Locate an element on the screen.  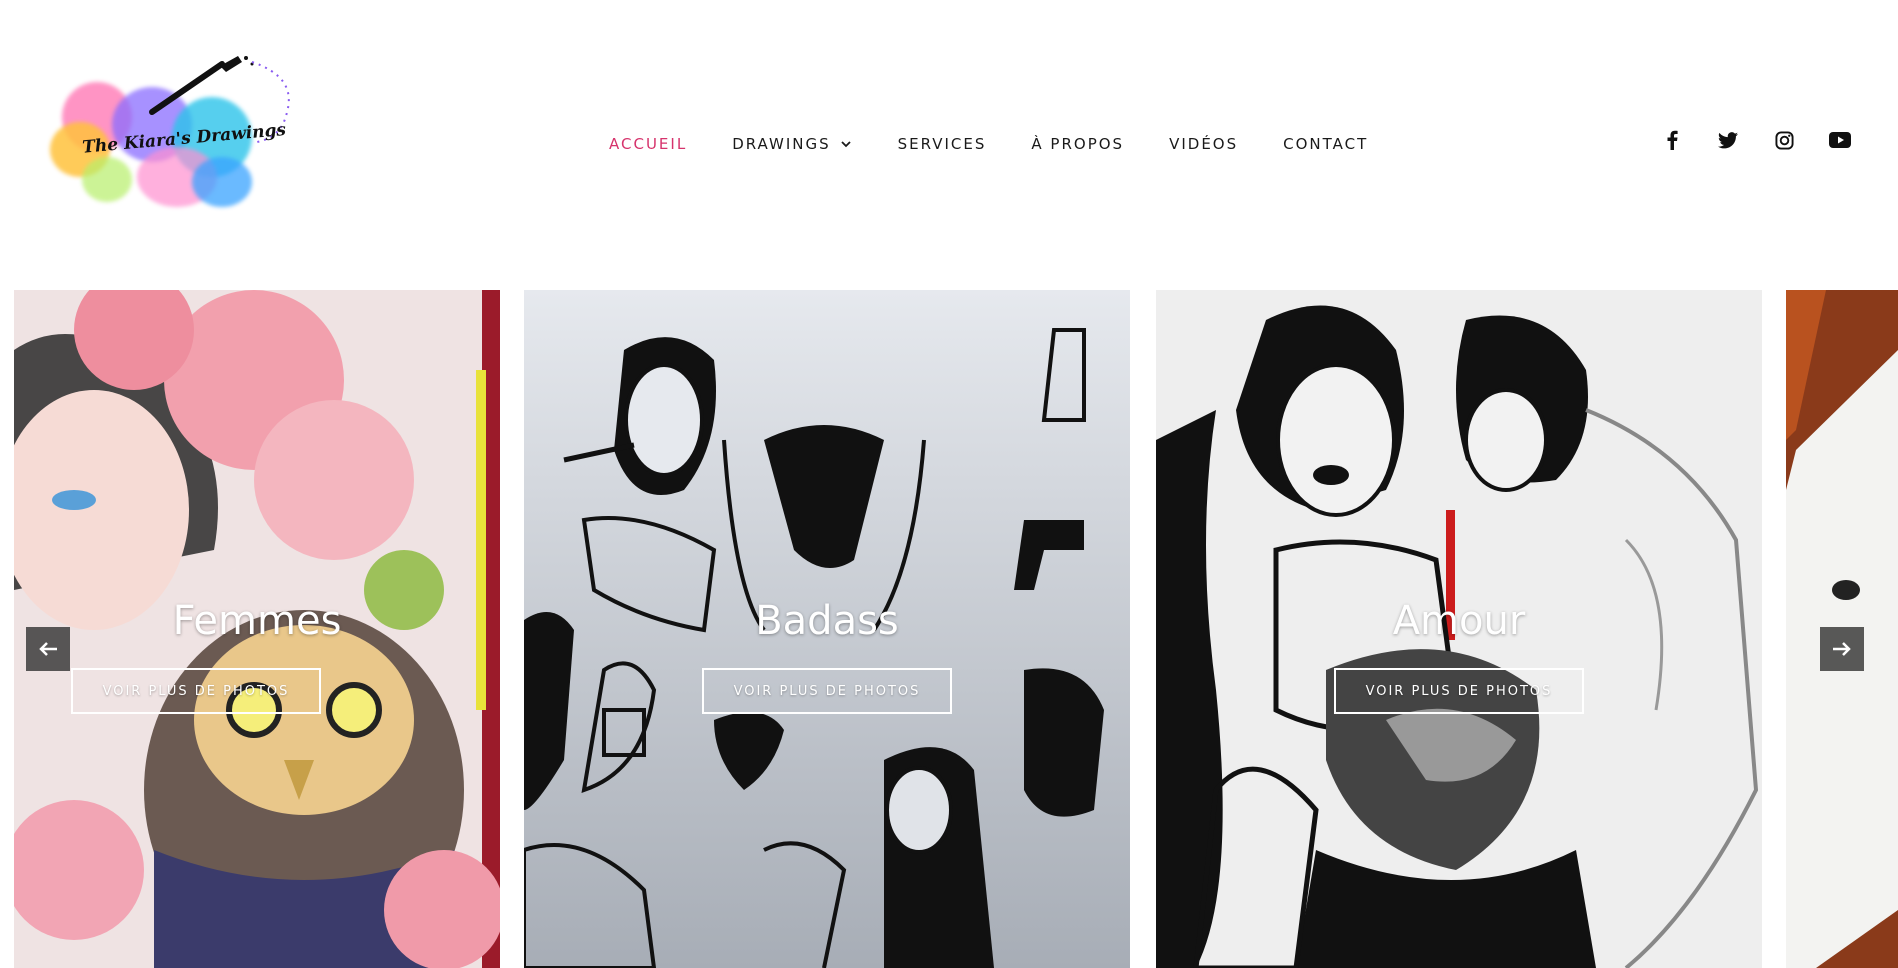
nav-label: DRAWINGS is located at coordinates (781, 144).